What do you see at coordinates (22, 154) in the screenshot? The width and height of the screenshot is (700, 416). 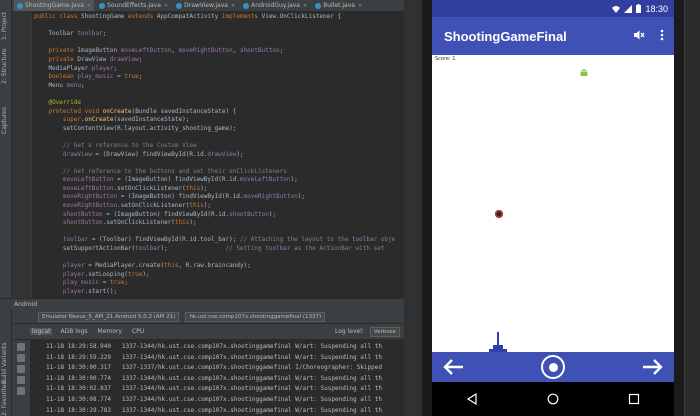 I see `line-number-gutter` at bounding box center [22, 154].